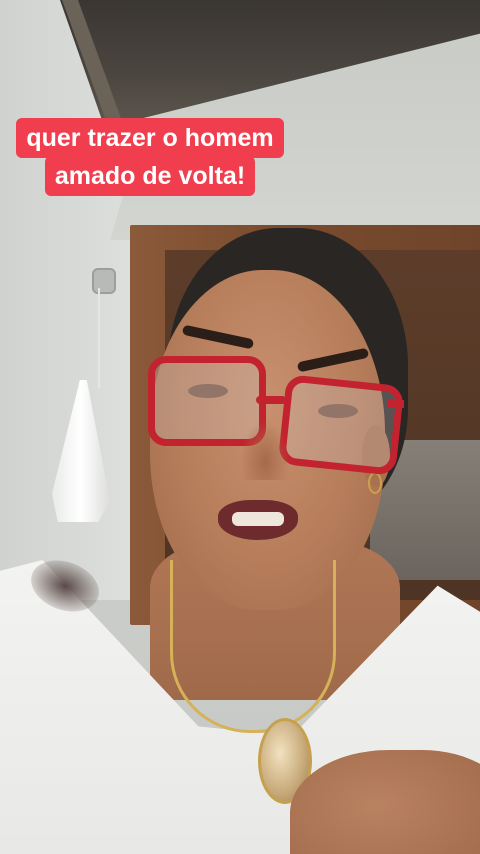 This screenshot has width=480, height=854. Describe the element at coordinates (150, 138) in the screenshot. I see `caption-line-1: quer trazer o homem` at that location.